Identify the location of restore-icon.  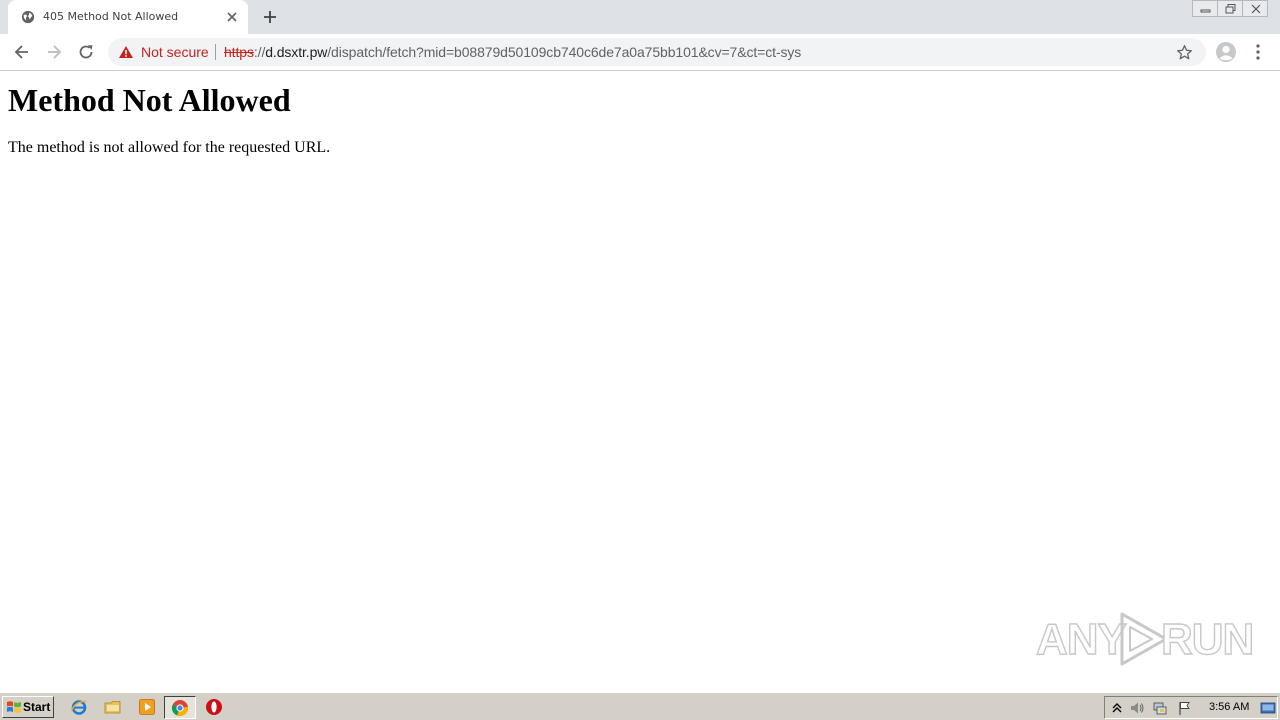
(1230, 9).